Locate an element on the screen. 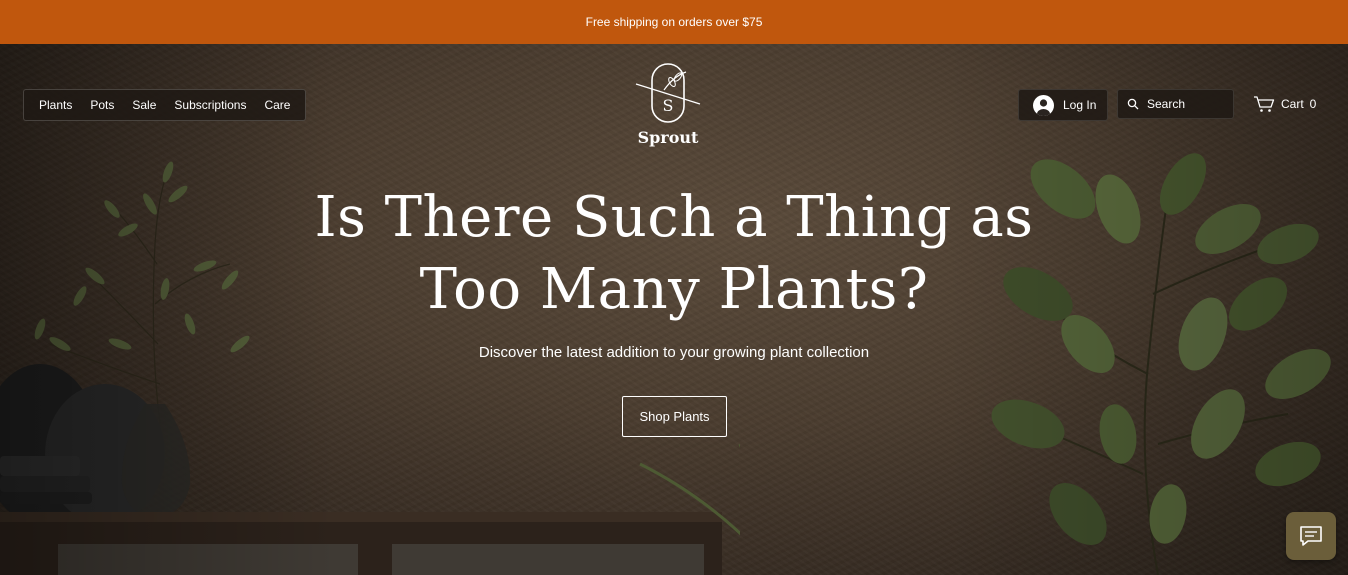 The image size is (1348, 575). cart-icon is located at coordinates (1264, 104).